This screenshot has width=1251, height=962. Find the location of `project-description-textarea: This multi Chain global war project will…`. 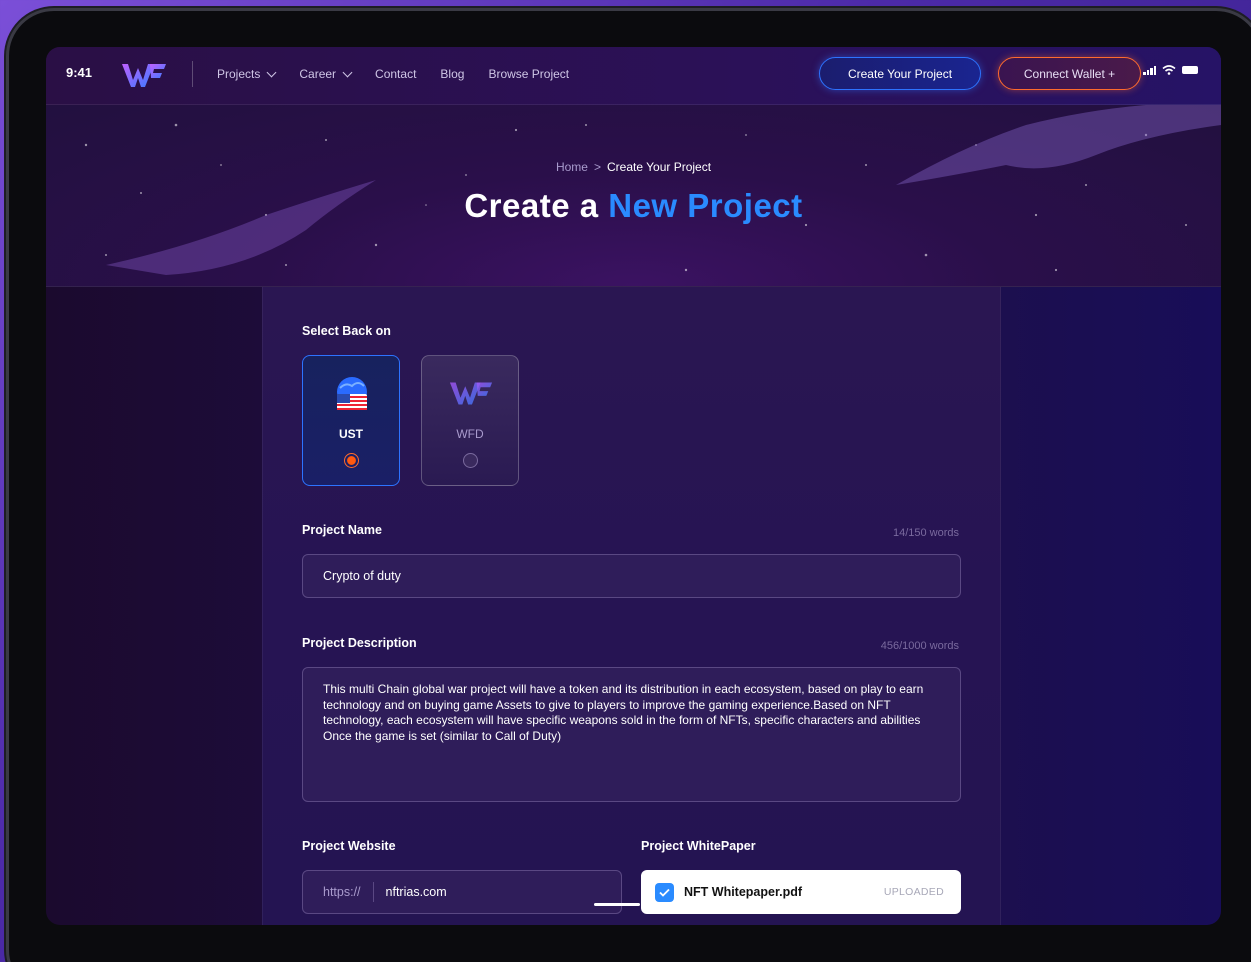

project-description-textarea: This multi Chain global war project will… is located at coordinates (631, 734).